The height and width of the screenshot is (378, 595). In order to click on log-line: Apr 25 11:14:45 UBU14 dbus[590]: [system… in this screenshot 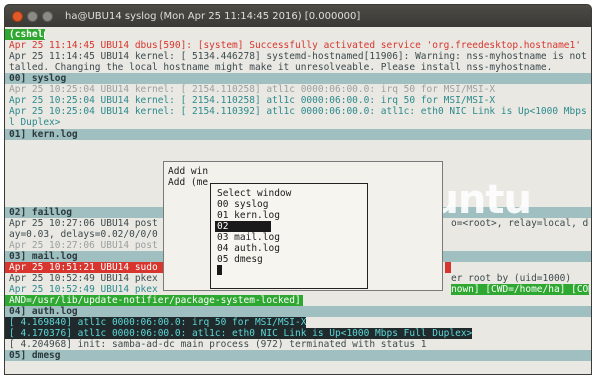, I will do `click(295, 45)`.